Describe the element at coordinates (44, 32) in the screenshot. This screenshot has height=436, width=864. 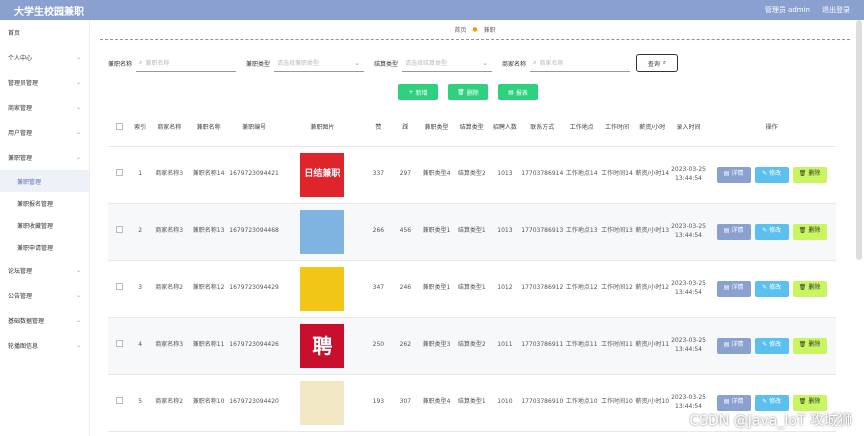
I see `sidebar-item-0: 首页` at that location.